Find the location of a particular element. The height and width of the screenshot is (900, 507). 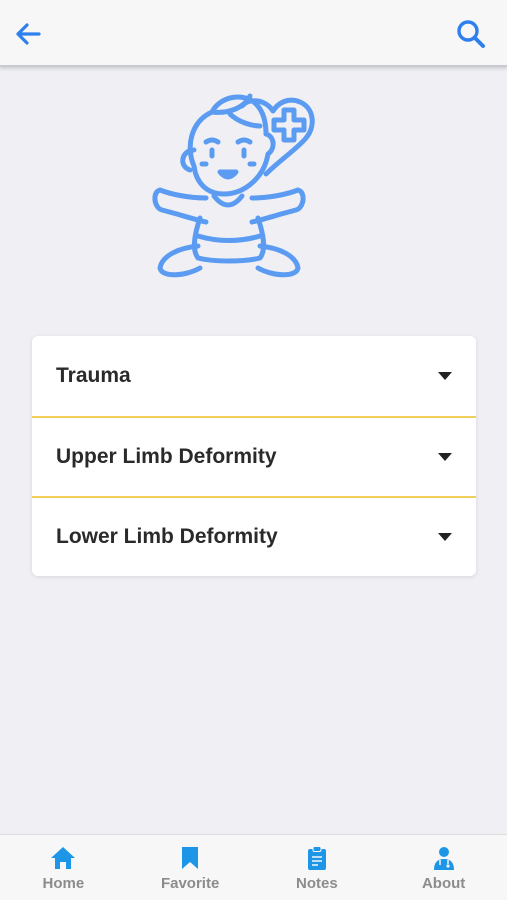

section-lower-limb-deformity: Lower Limb Deformity is located at coordinates (254, 536).